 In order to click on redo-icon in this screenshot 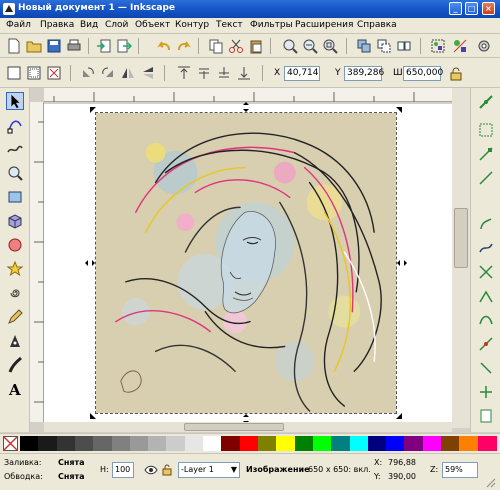, I will do `click(184, 46)`.